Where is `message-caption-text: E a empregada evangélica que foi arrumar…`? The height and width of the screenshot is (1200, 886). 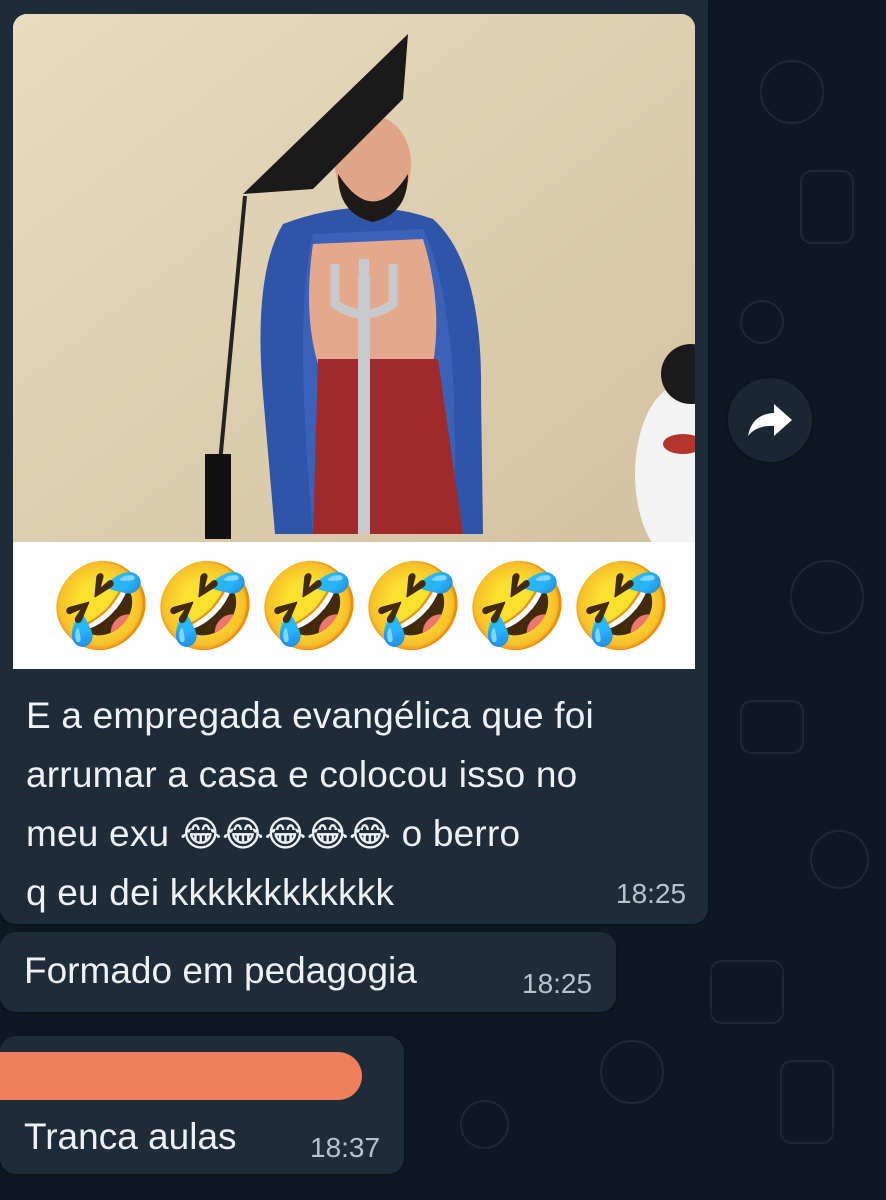 message-caption-text: E a empregada evangélica que foi arrumar… is located at coordinates (356, 804).